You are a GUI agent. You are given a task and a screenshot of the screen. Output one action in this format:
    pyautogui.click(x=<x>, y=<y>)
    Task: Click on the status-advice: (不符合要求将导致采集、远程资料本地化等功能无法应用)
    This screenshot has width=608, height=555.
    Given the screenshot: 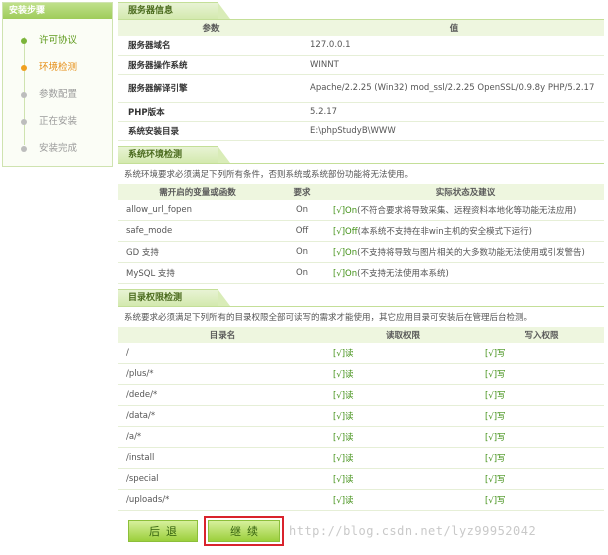 What is the action you would take?
    pyautogui.click(x=467, y=210)
    